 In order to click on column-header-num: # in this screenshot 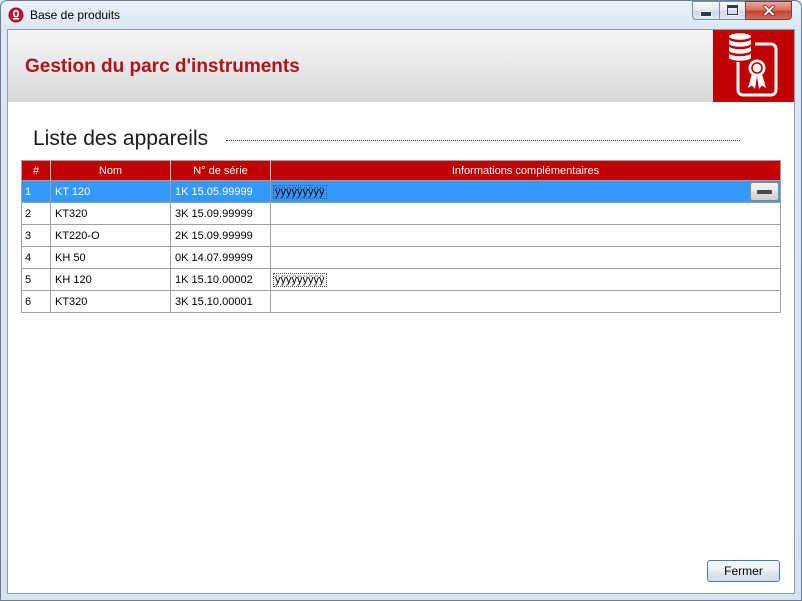, I will do `click(36, 170)`.